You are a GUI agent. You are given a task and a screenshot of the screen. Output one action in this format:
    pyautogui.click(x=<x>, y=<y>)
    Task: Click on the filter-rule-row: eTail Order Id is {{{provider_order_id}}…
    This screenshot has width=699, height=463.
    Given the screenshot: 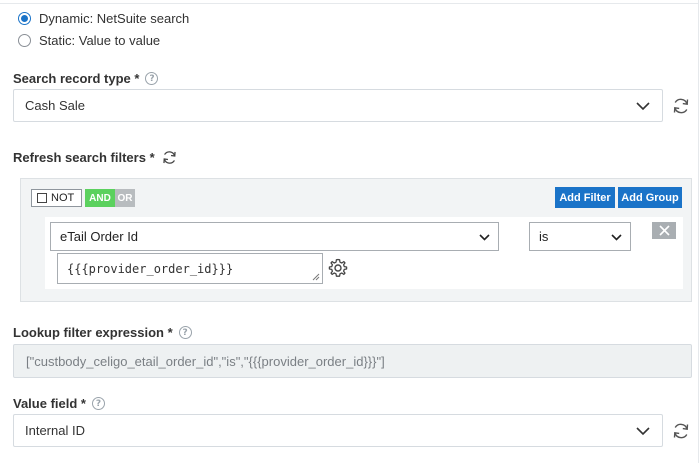 What is the action you would take?
    pyautogui.click(x=364, y=253)
    